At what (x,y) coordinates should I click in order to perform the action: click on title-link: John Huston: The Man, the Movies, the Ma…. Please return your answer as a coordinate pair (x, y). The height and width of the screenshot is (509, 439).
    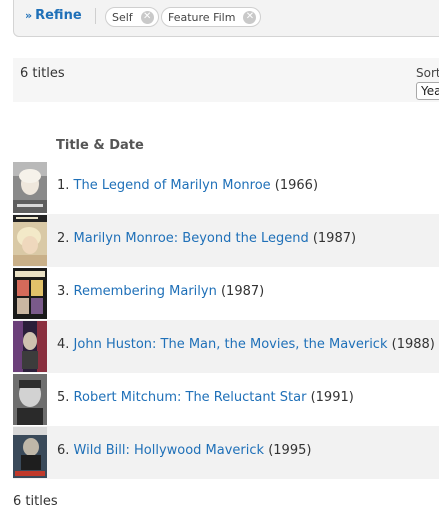
    Looking at the image, I should click on (231, 344).